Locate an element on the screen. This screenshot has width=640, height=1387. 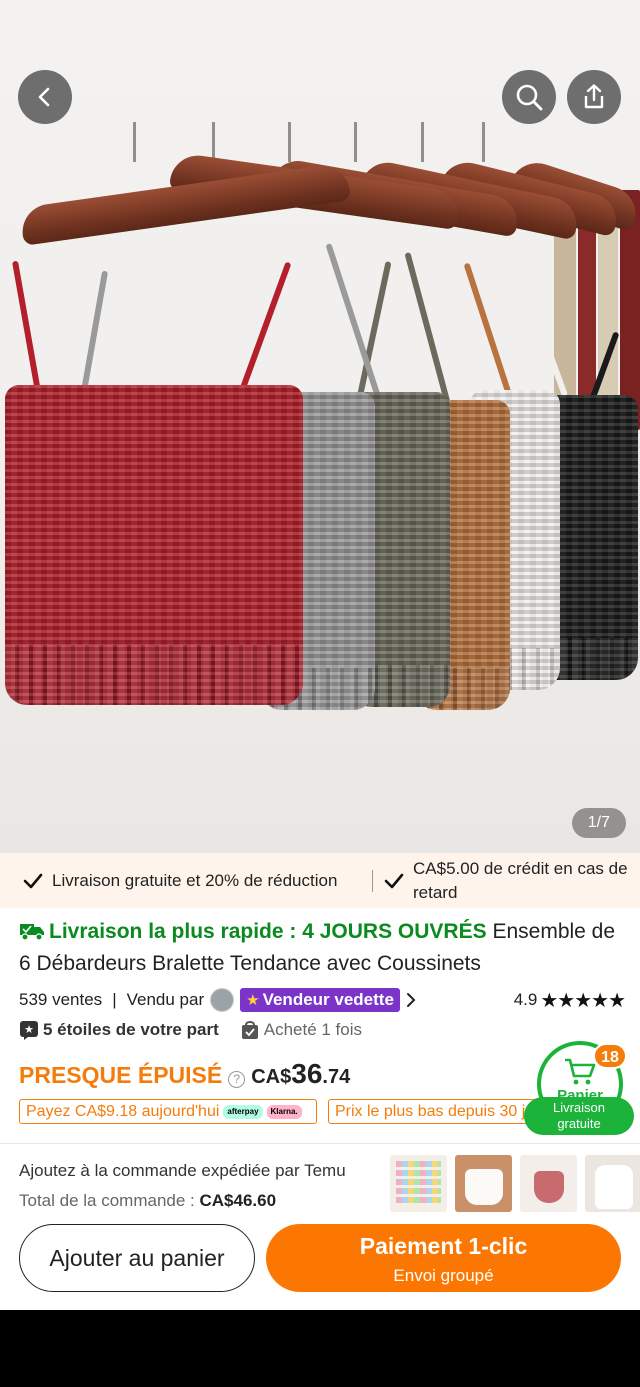
review-star-icon: ★ is located at coordinates (29, 1030).